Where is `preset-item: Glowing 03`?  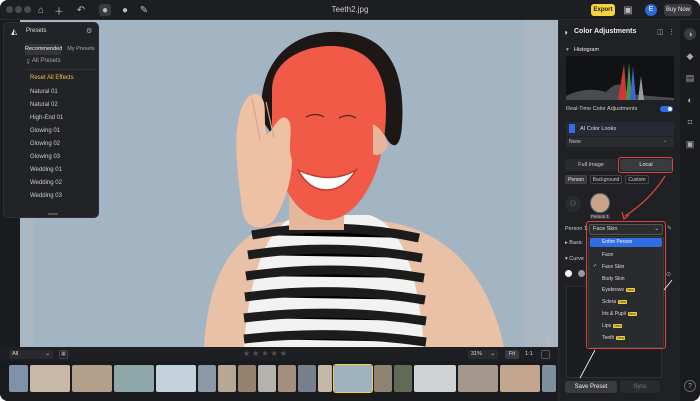 preset-item: Glowing 03 is located at coordinates (45, 157).